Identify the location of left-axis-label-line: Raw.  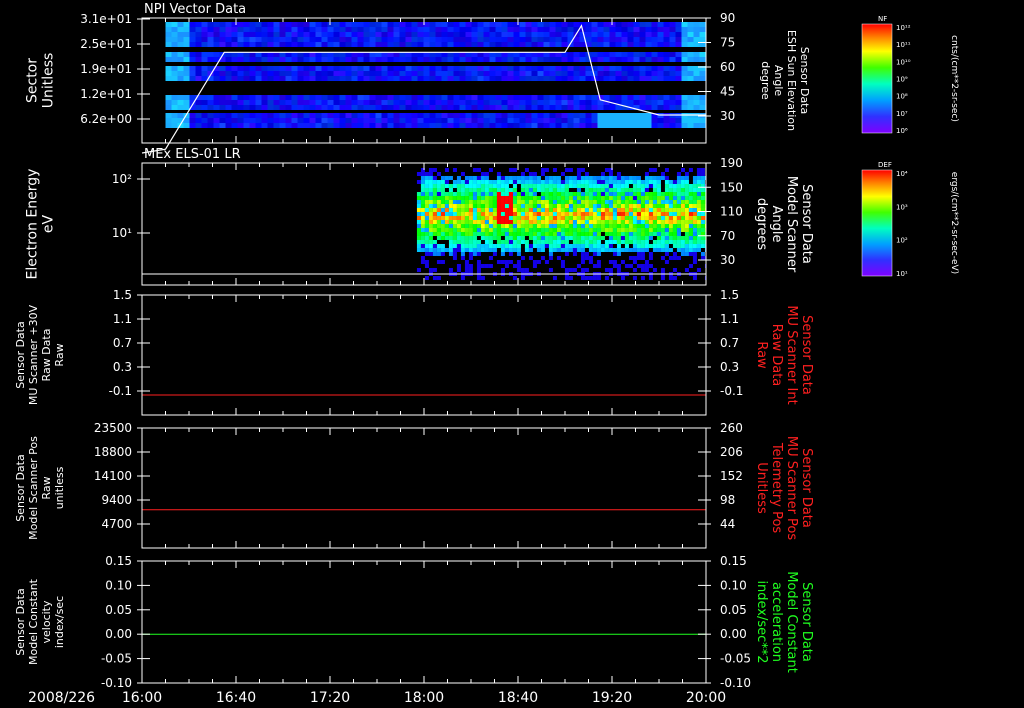
(59, 354).